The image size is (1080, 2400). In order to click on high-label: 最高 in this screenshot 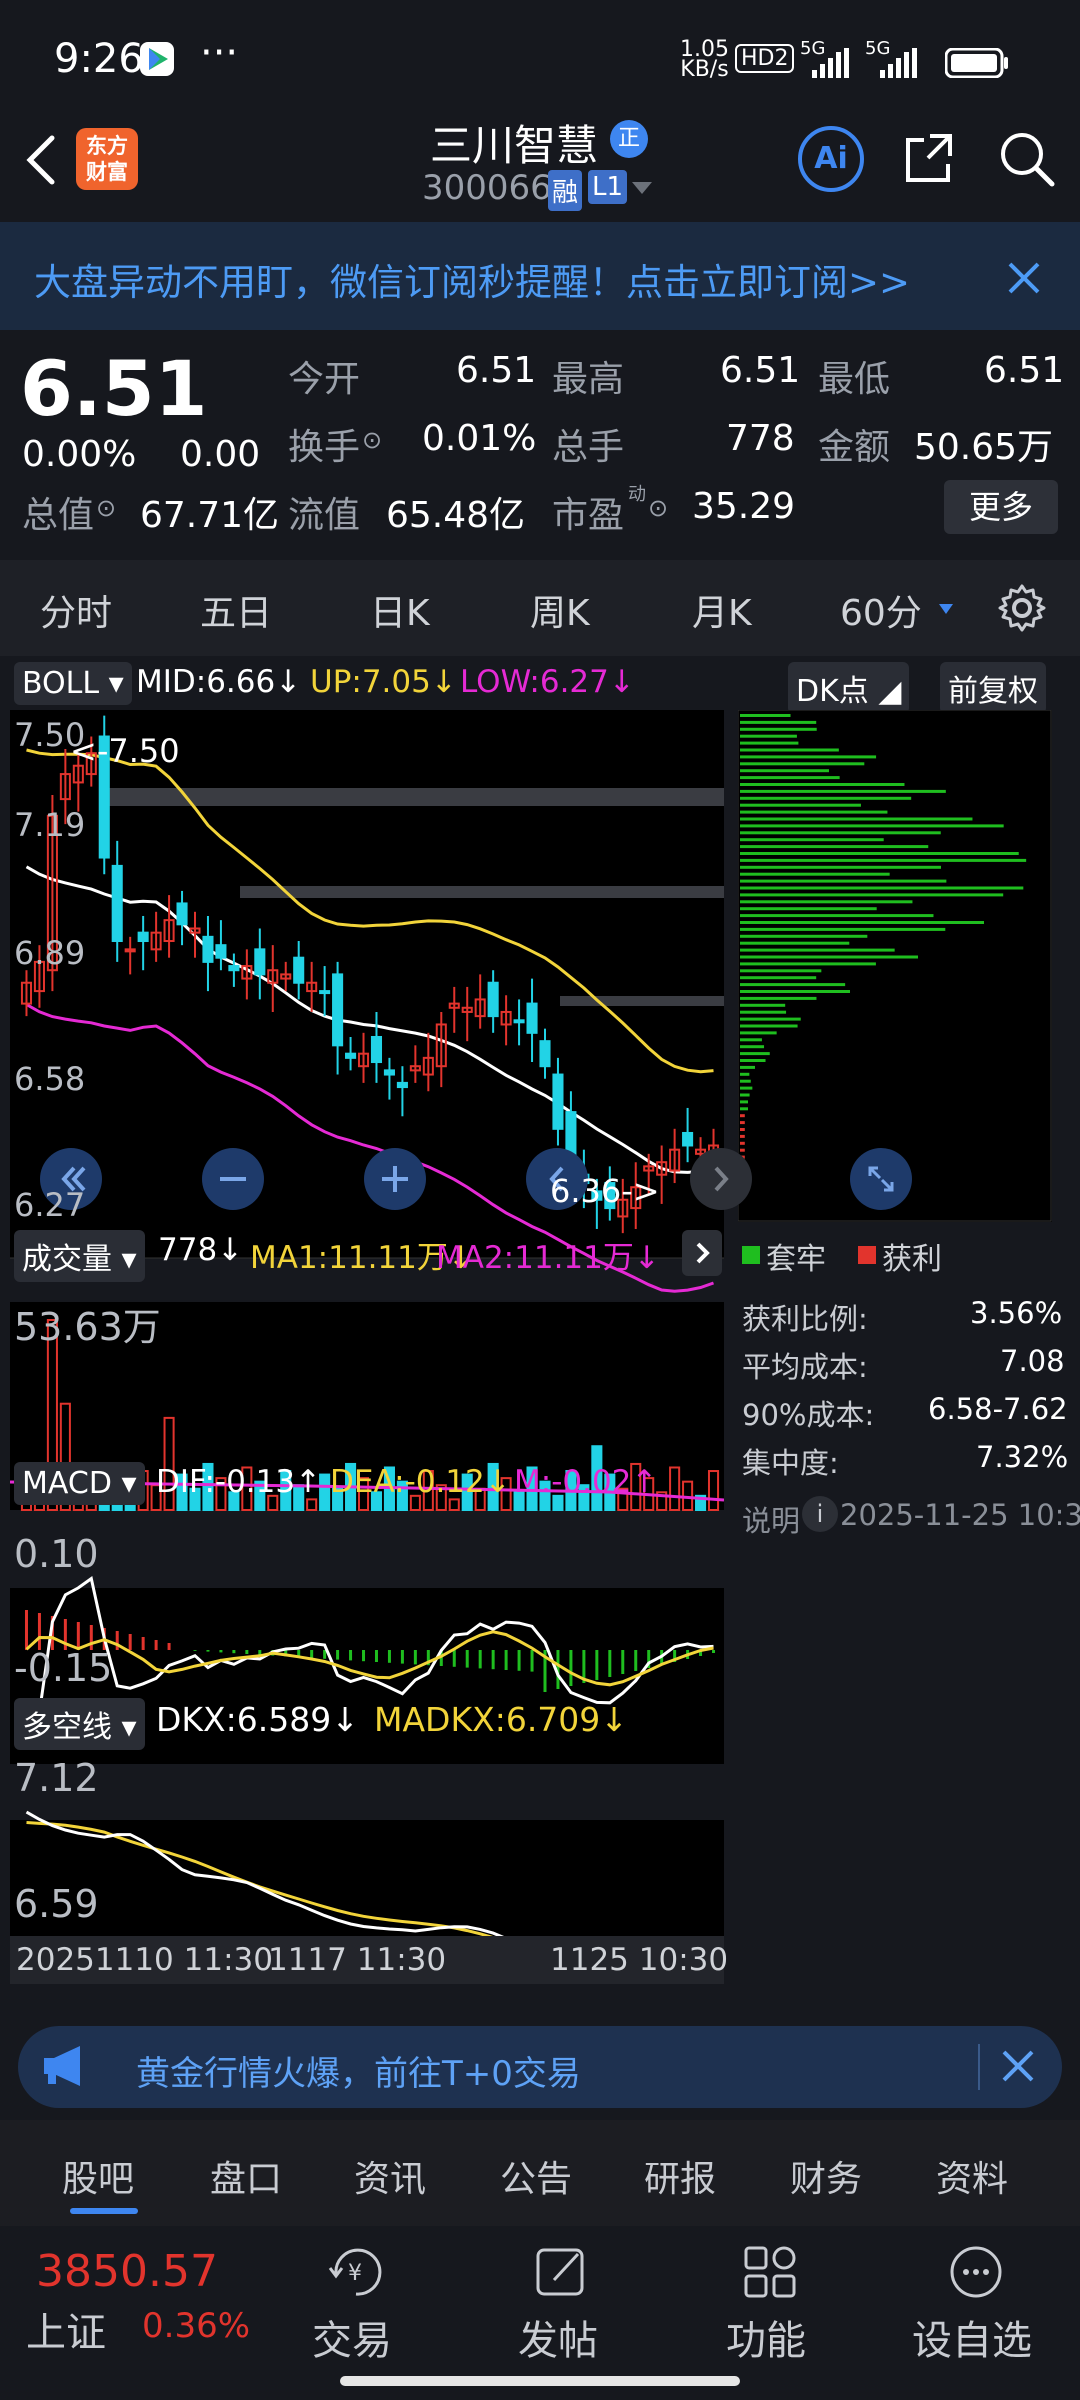, I will do `click(588, 379)`.